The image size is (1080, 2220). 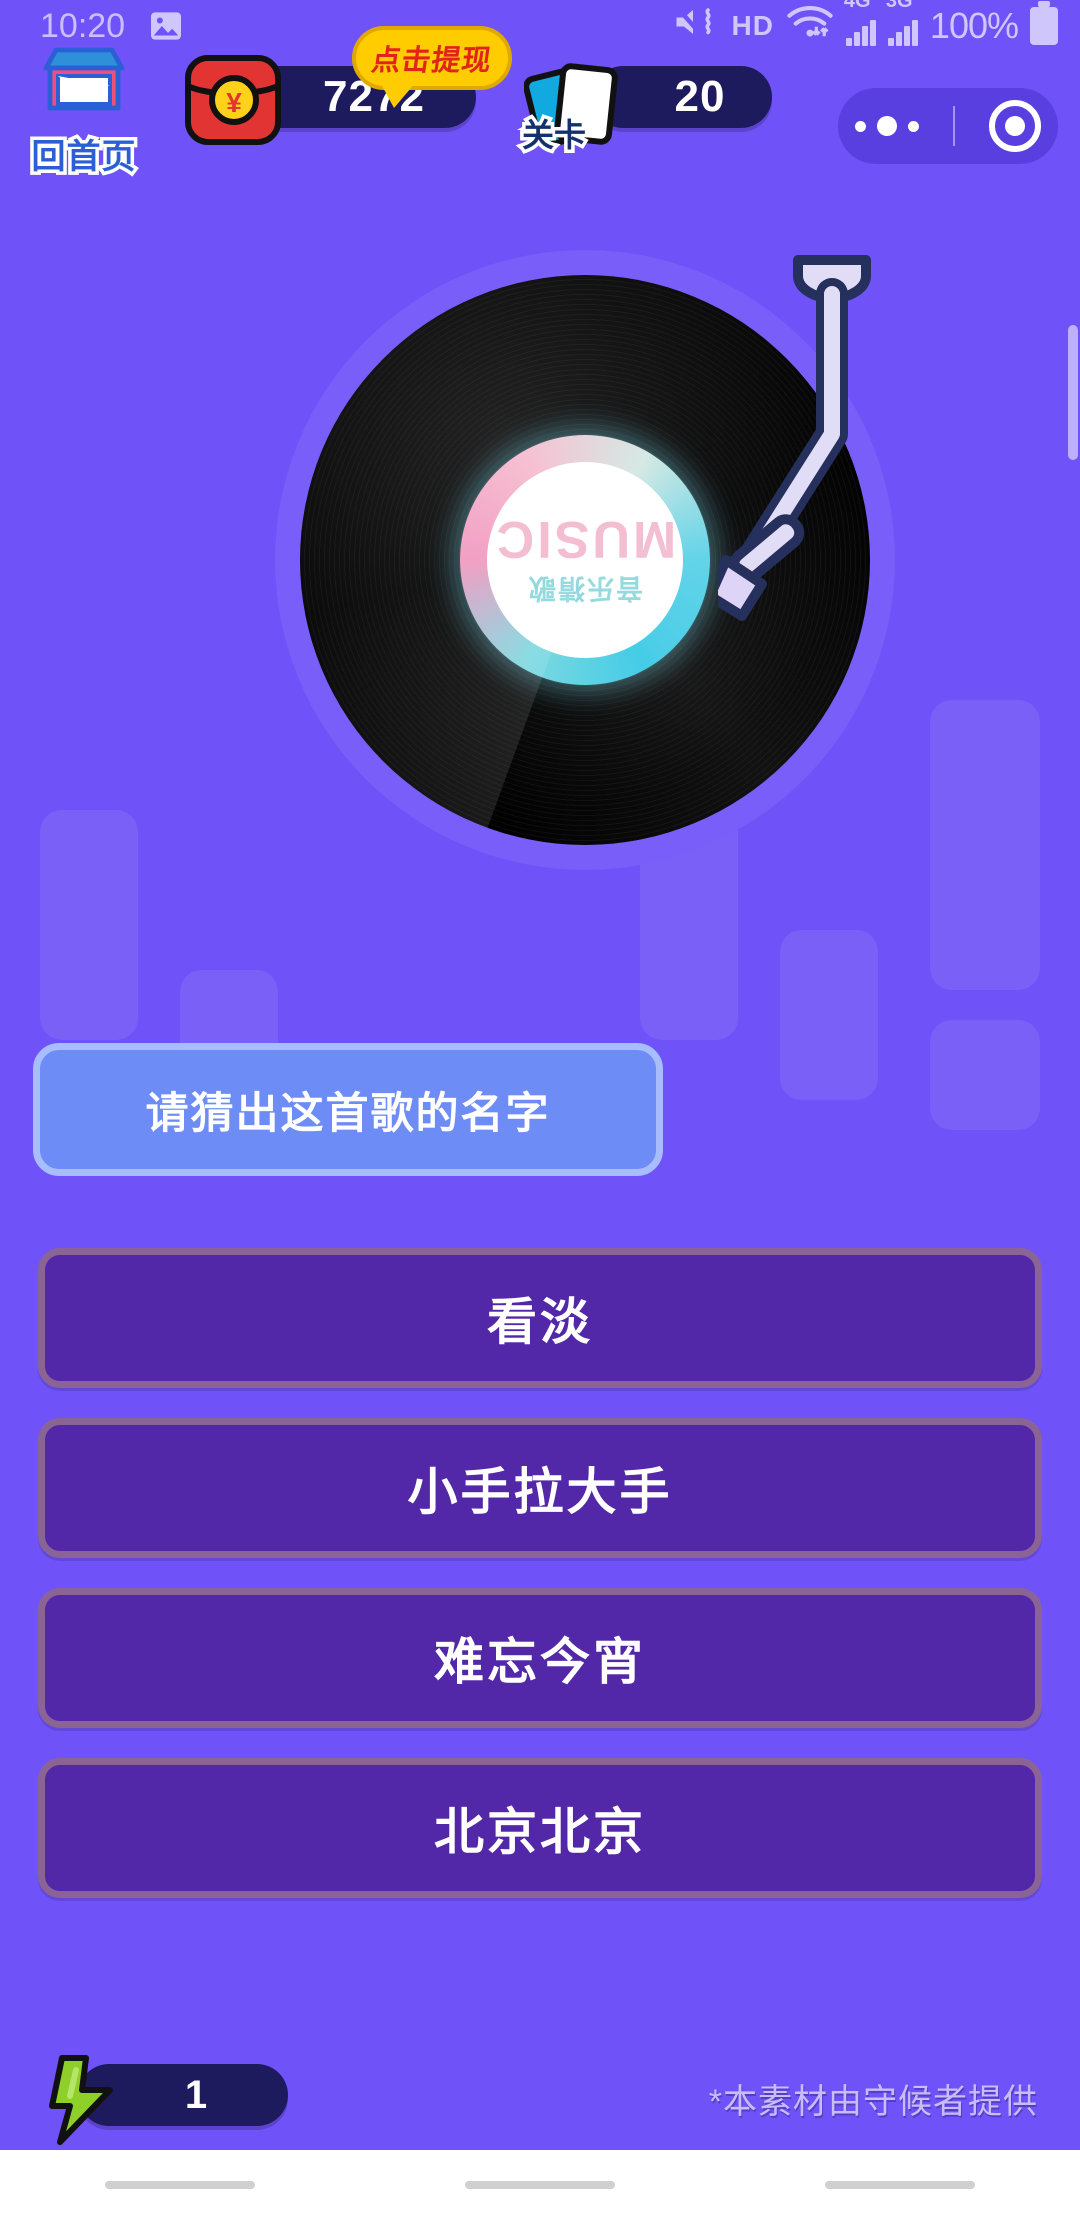 What do you see at coordinates (696, 26) in the screenshot?
I see `mute-vibrate-icon` at bounding box center [696, 26].